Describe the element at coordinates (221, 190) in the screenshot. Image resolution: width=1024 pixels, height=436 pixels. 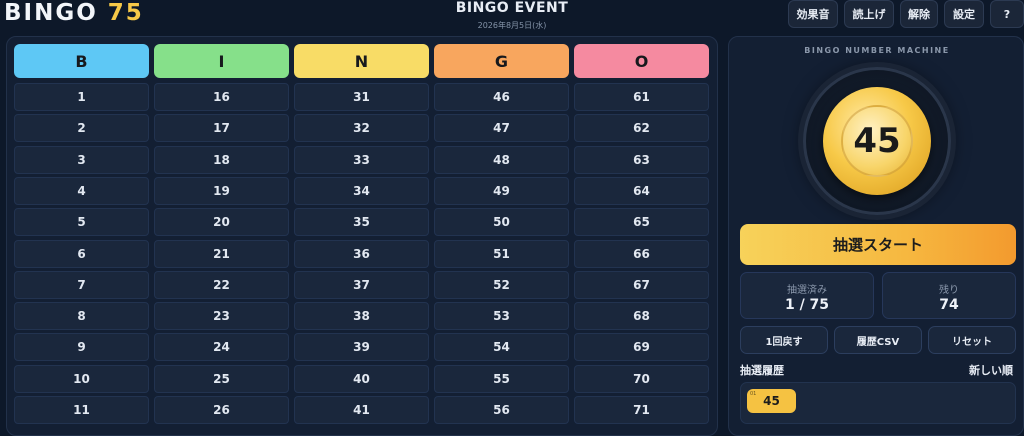
I see `number-cell: 19` at that location.